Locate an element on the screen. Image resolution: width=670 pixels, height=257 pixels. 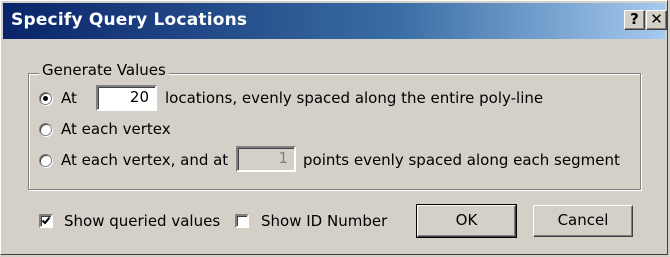
show-id-number-checkbox is located at coordinates (242, 221).